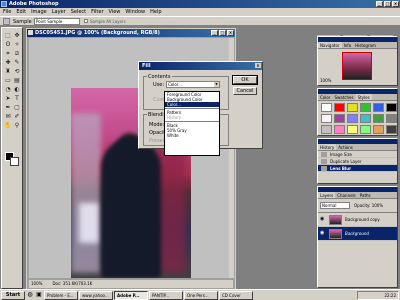  Describe the element at coordinates (8, 90) in the screenshot. I see `blur-tool-icon: ◔` at that location.